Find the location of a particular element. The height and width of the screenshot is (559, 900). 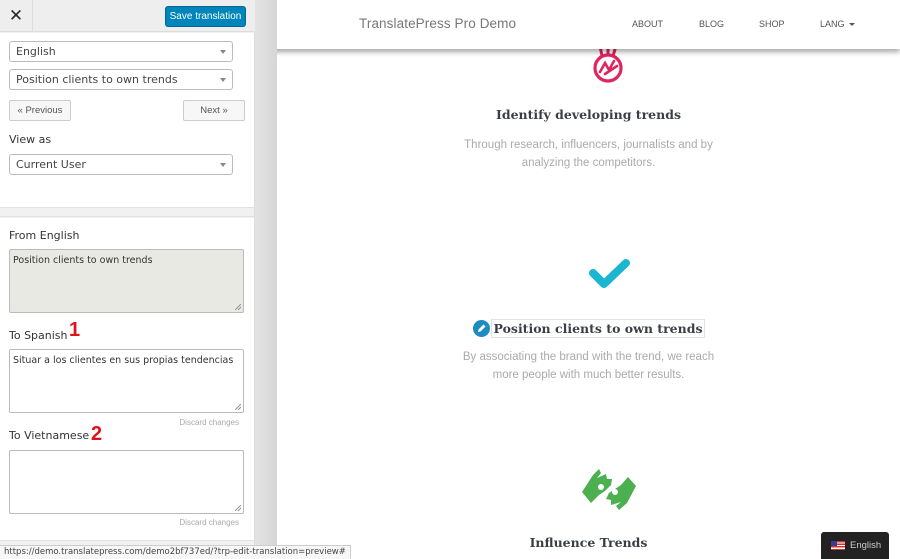

feature-title: Influence Trends is located at coordinates (588, 542).